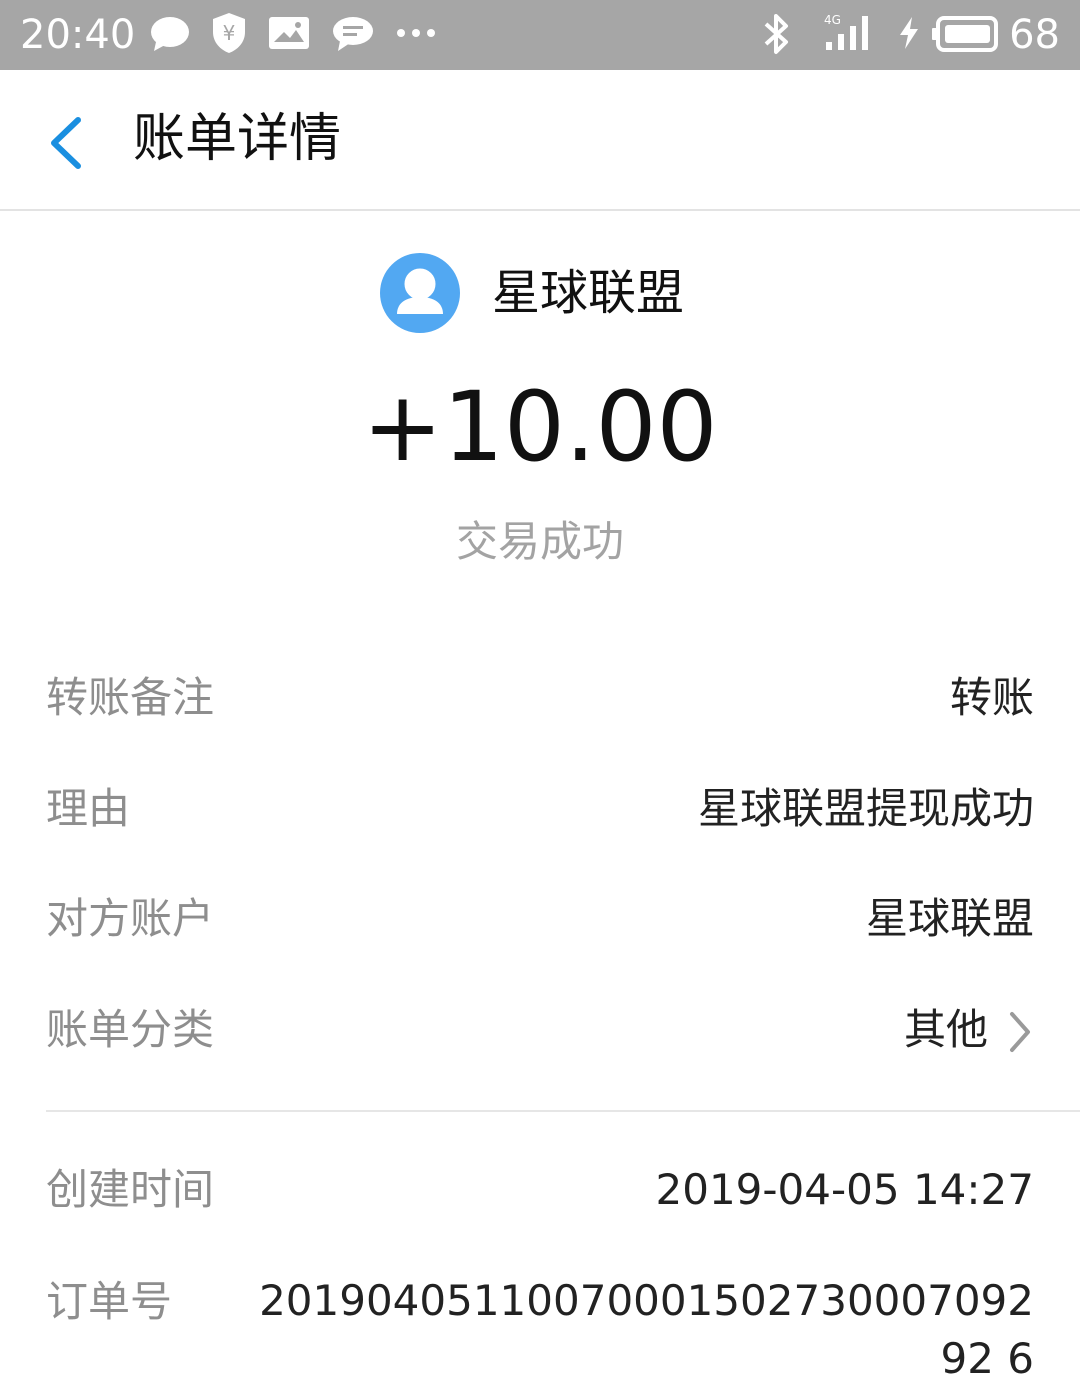  What do you see at coordinates (946, 1030) in the screenshot?
I see `category-value: 其他` at bounding box center [946, 1030].